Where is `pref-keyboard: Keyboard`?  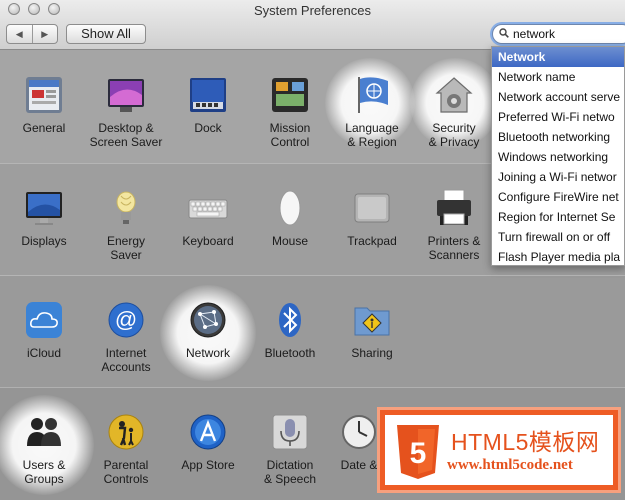
pref-keyboard: Keyboard is located at coordinates (208, 218).